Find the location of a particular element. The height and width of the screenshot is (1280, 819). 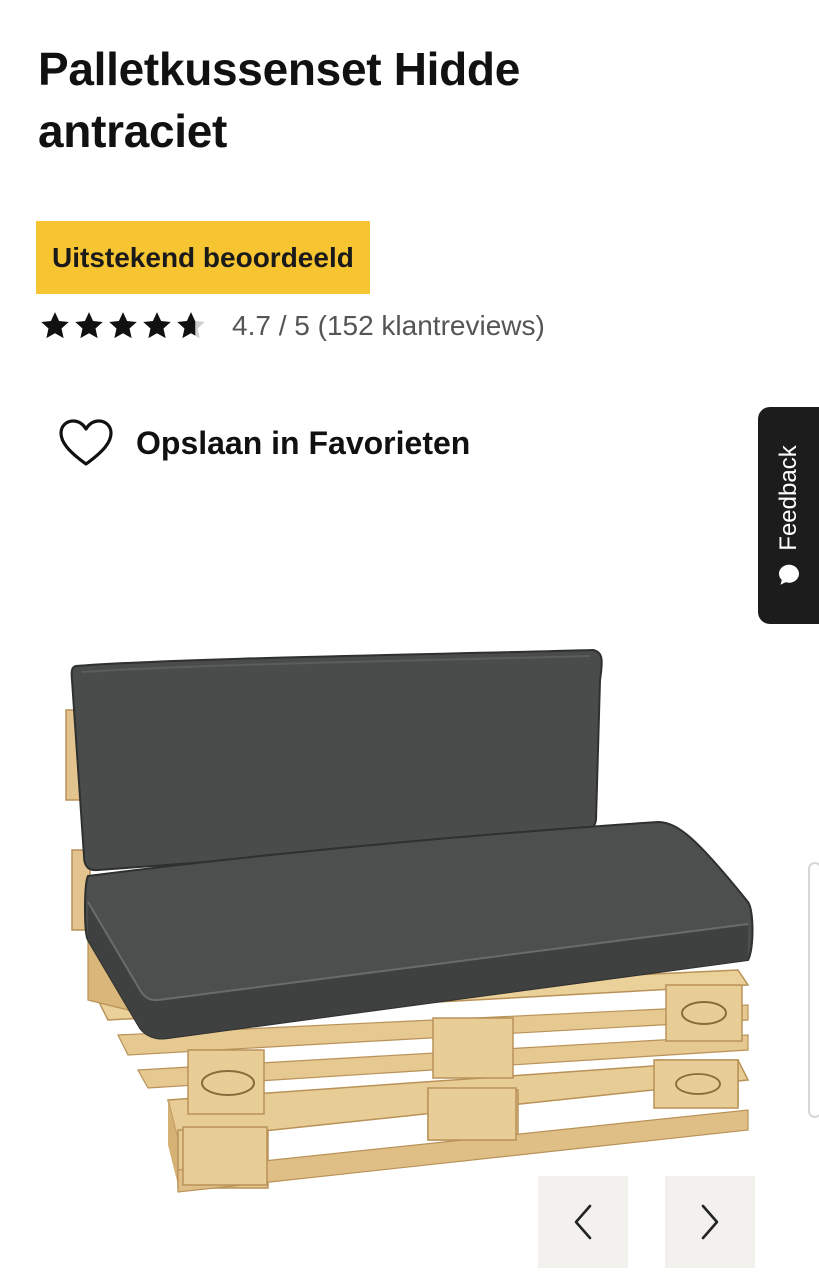

prev-image-button is located at coordinates (583, 1222).